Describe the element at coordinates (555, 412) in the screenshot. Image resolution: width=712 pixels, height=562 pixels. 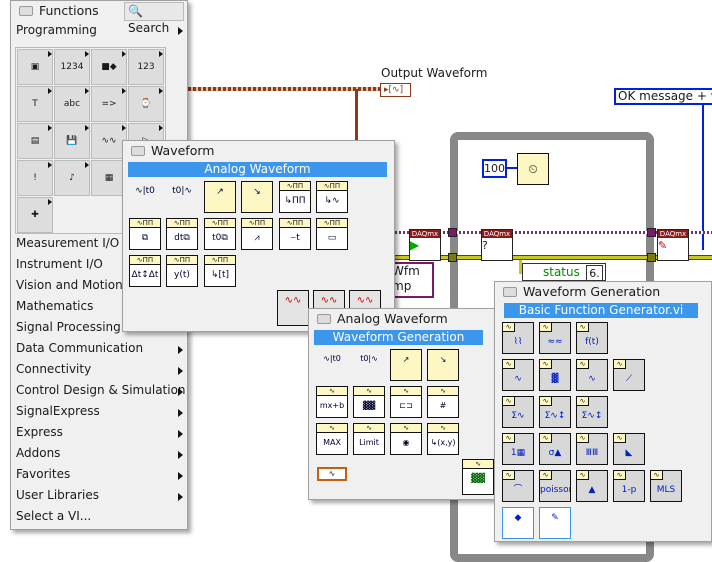
I see `multitone-amplitude-icon: ∿ Σ∿↕` at that location.